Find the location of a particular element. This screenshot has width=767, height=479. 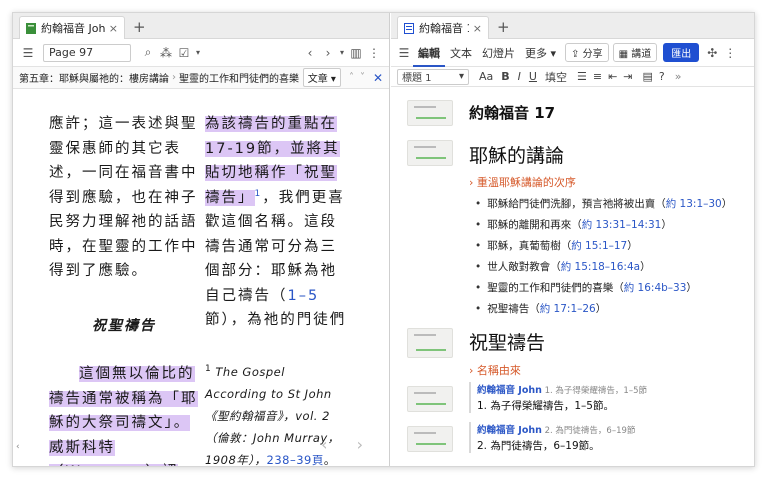

format-bar: 標題 1 ▾ Aa B I U 填空 ☰ ≡ ⇤ ⇥ ▤ ? » is located at coordinates (572, 77).